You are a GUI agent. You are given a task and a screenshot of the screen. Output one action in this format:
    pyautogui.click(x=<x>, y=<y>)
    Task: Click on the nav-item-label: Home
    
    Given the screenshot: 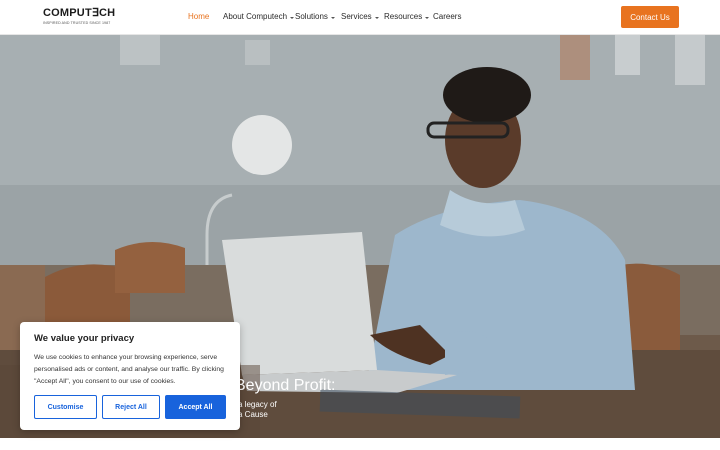 What is the action you would take?
    pyautogui.click(x=199, y=16)
    